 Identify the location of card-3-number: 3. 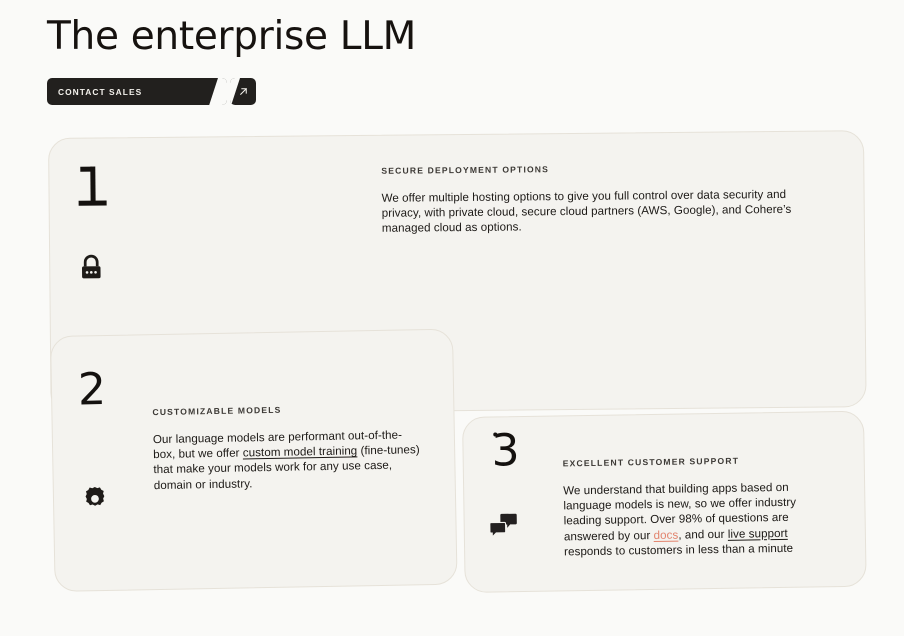
(505, 450).